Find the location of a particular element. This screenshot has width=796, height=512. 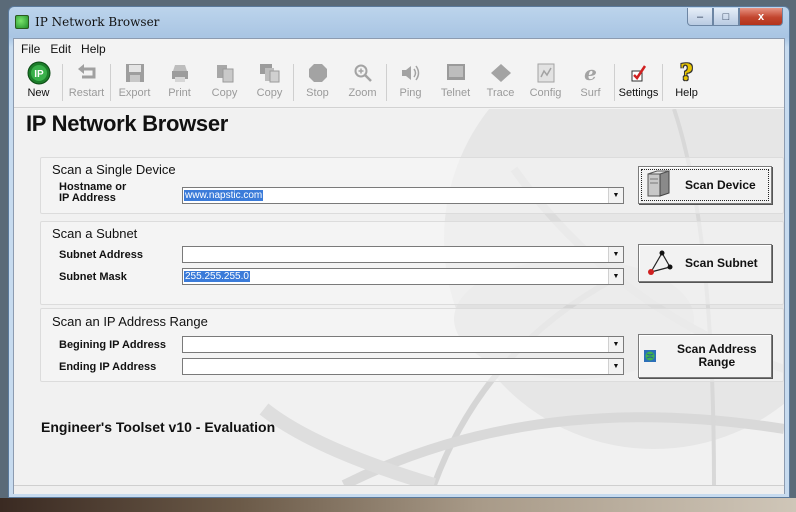

window-title: IP Network Browser is located at coordinates (97, 22).